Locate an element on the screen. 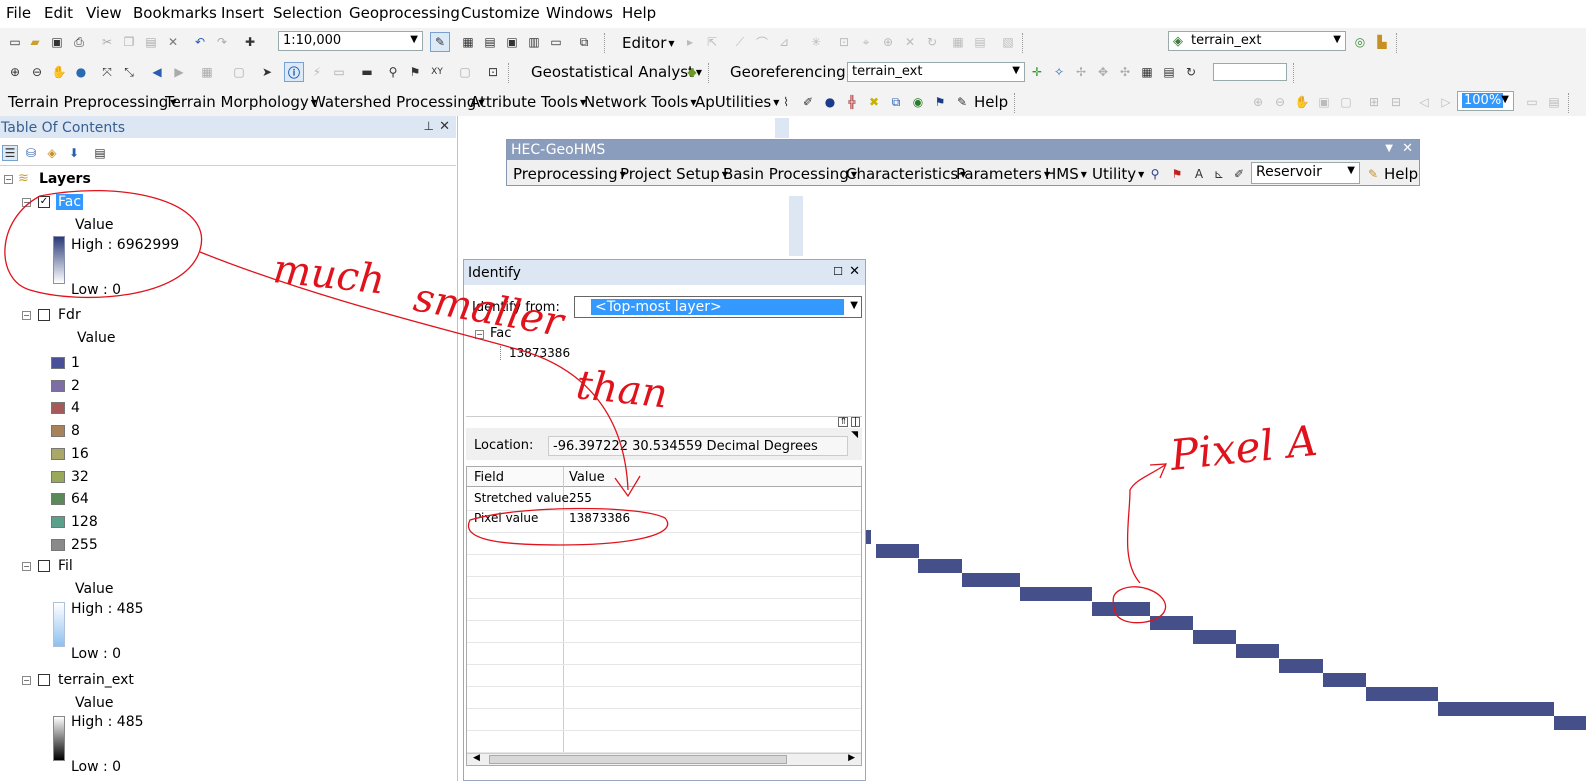 This screenshot has height=781, width=1586. annotation-much: much is located at coordinates (329, 274).